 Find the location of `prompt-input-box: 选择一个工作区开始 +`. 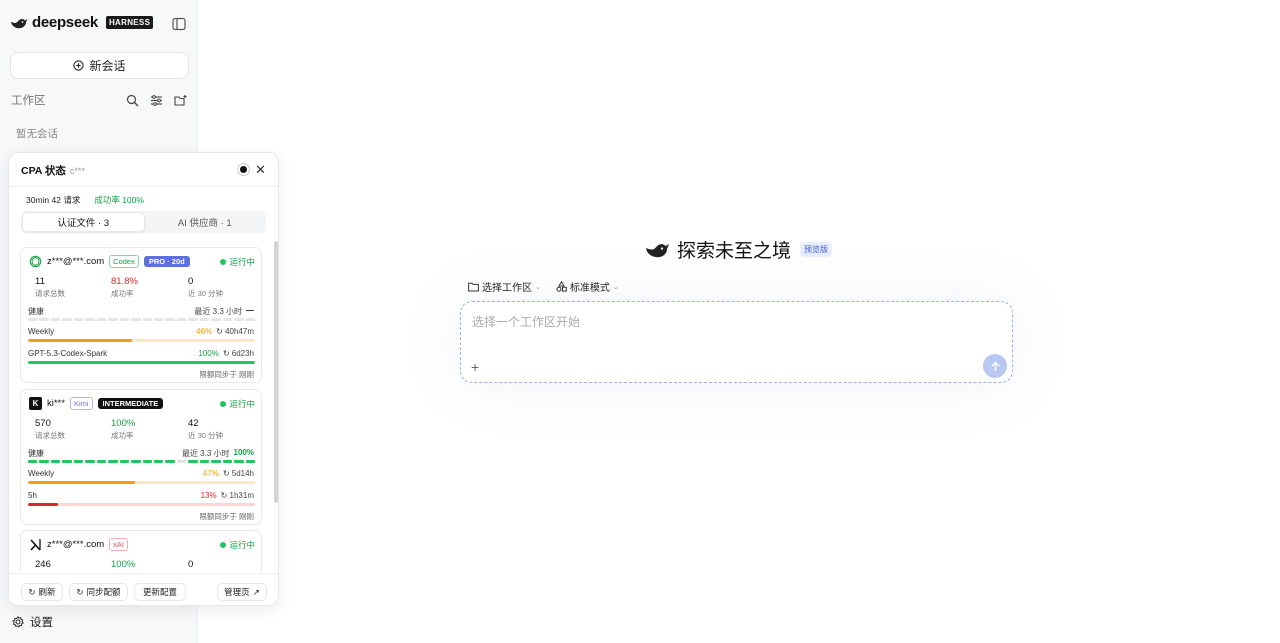

prompt-input-box: 选择一个工作区开始 + is located at coordinates (736, 342).